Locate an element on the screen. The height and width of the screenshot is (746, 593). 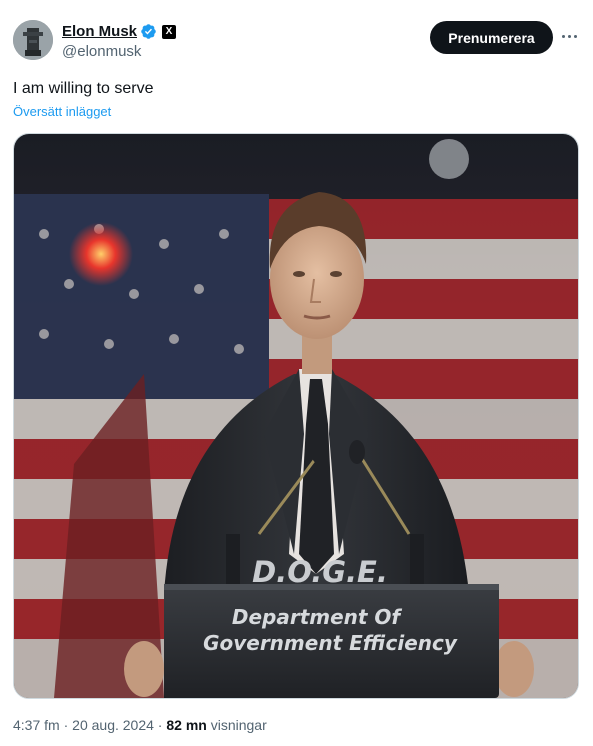
author-handle: @elonmusk is located at coordinates (119, 52).